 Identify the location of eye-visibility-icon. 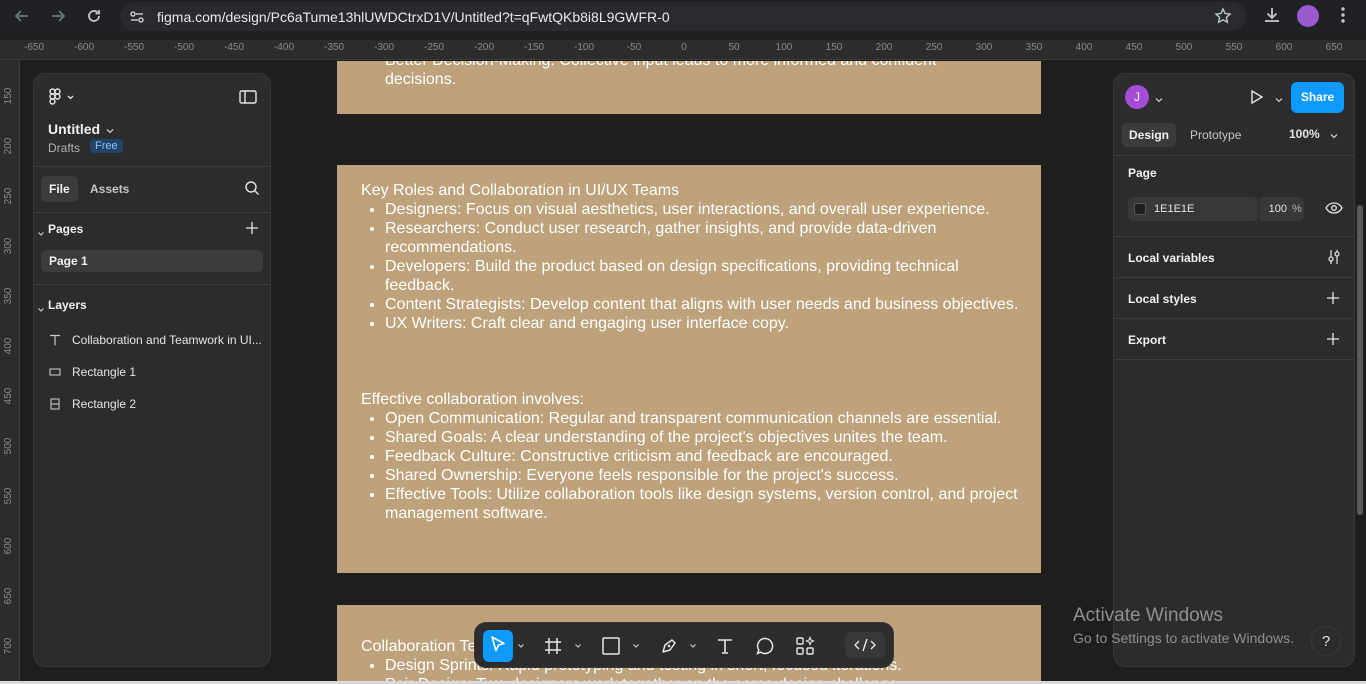
(1334, 210).